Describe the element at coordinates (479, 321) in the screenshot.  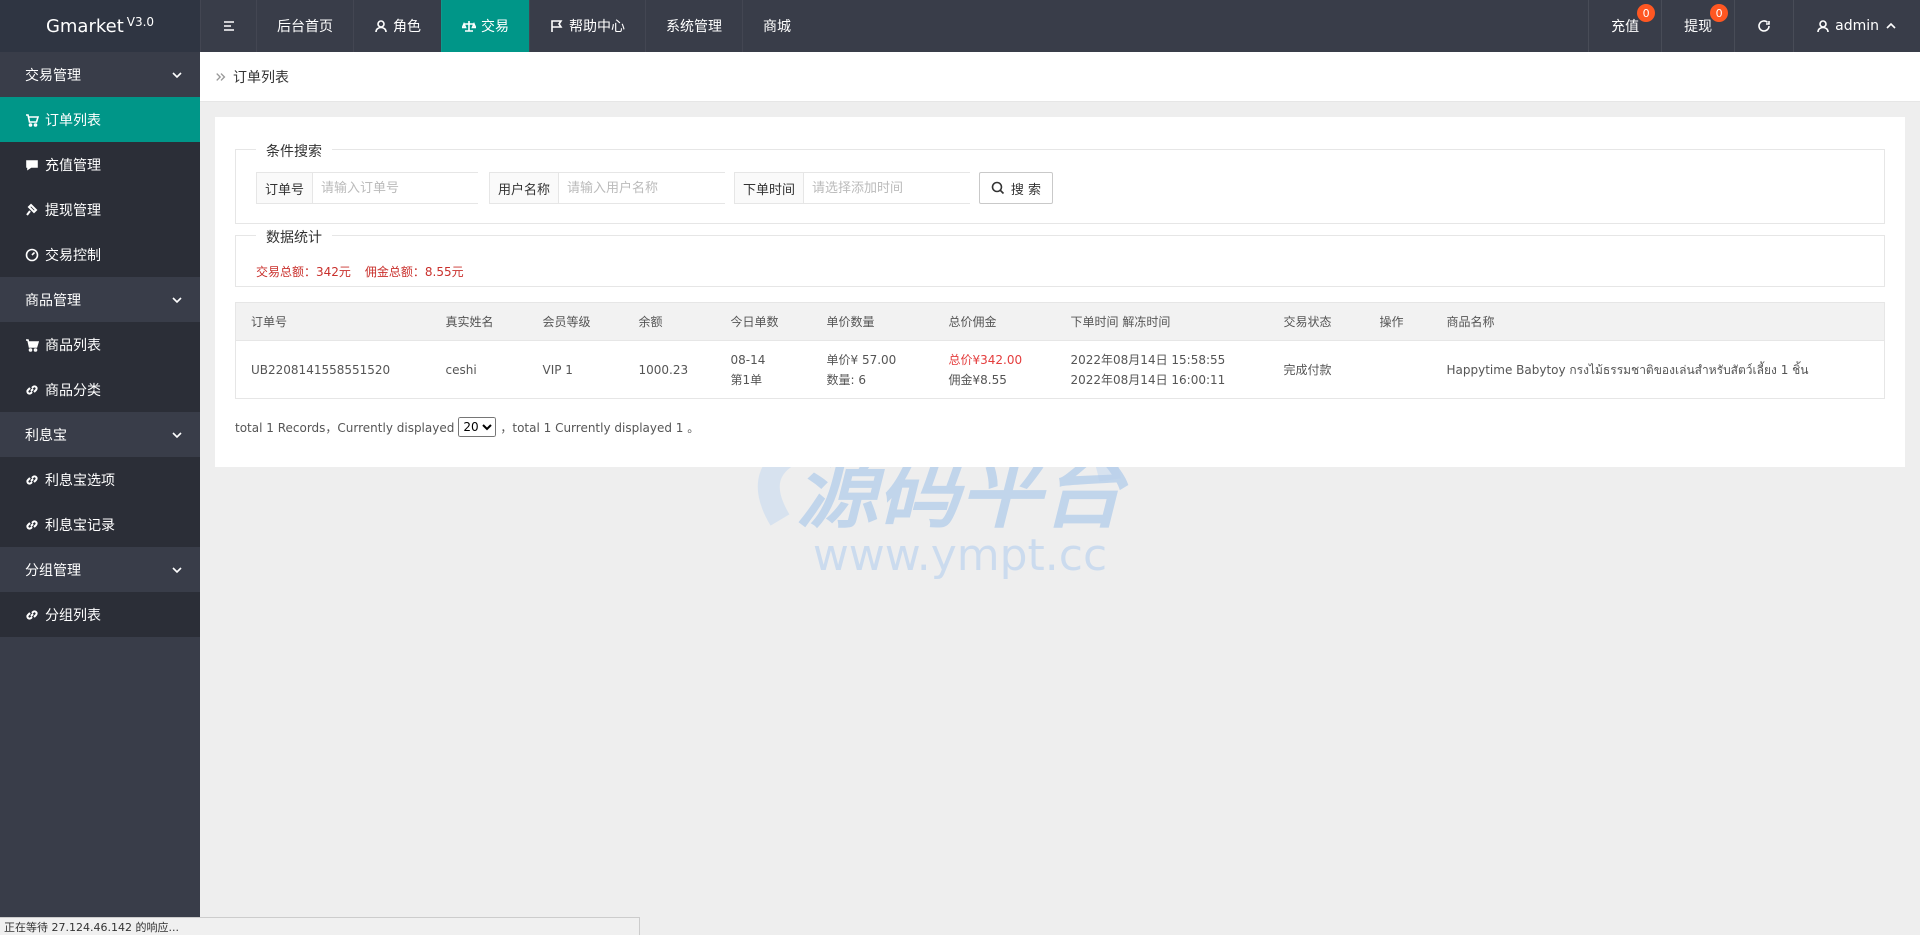
I see `col-real-name: 真实姓名` at that location.